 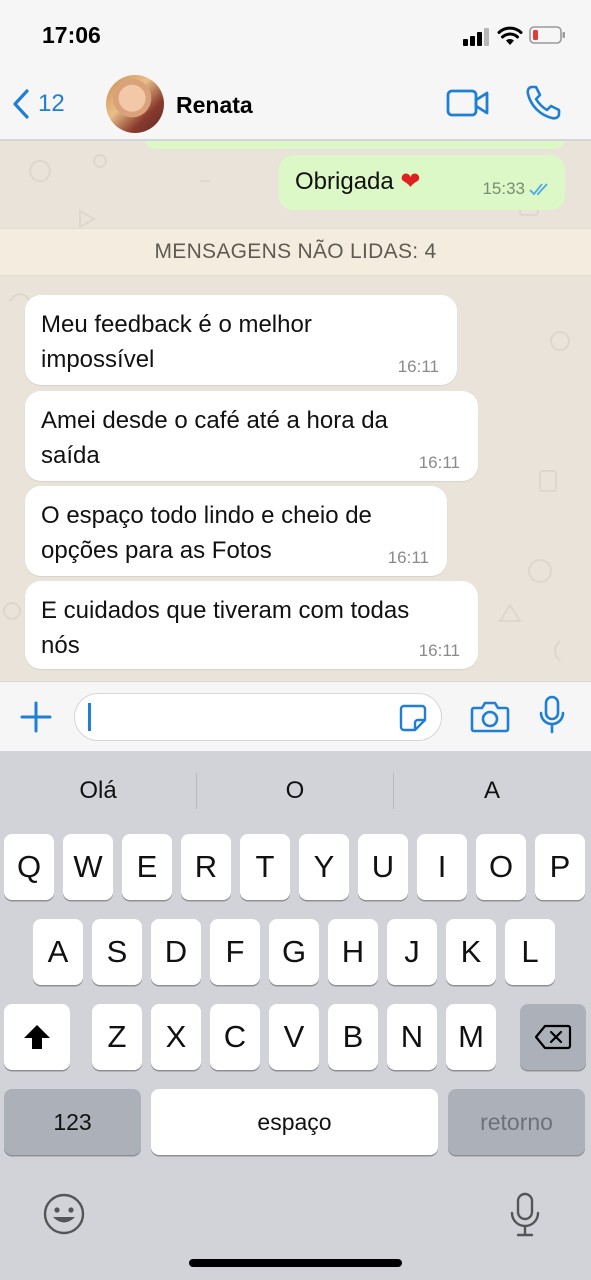 What do you see at coordinates (206, 867) in the screenshot?
I see `key-r: R` at bounding box center [206, 867].